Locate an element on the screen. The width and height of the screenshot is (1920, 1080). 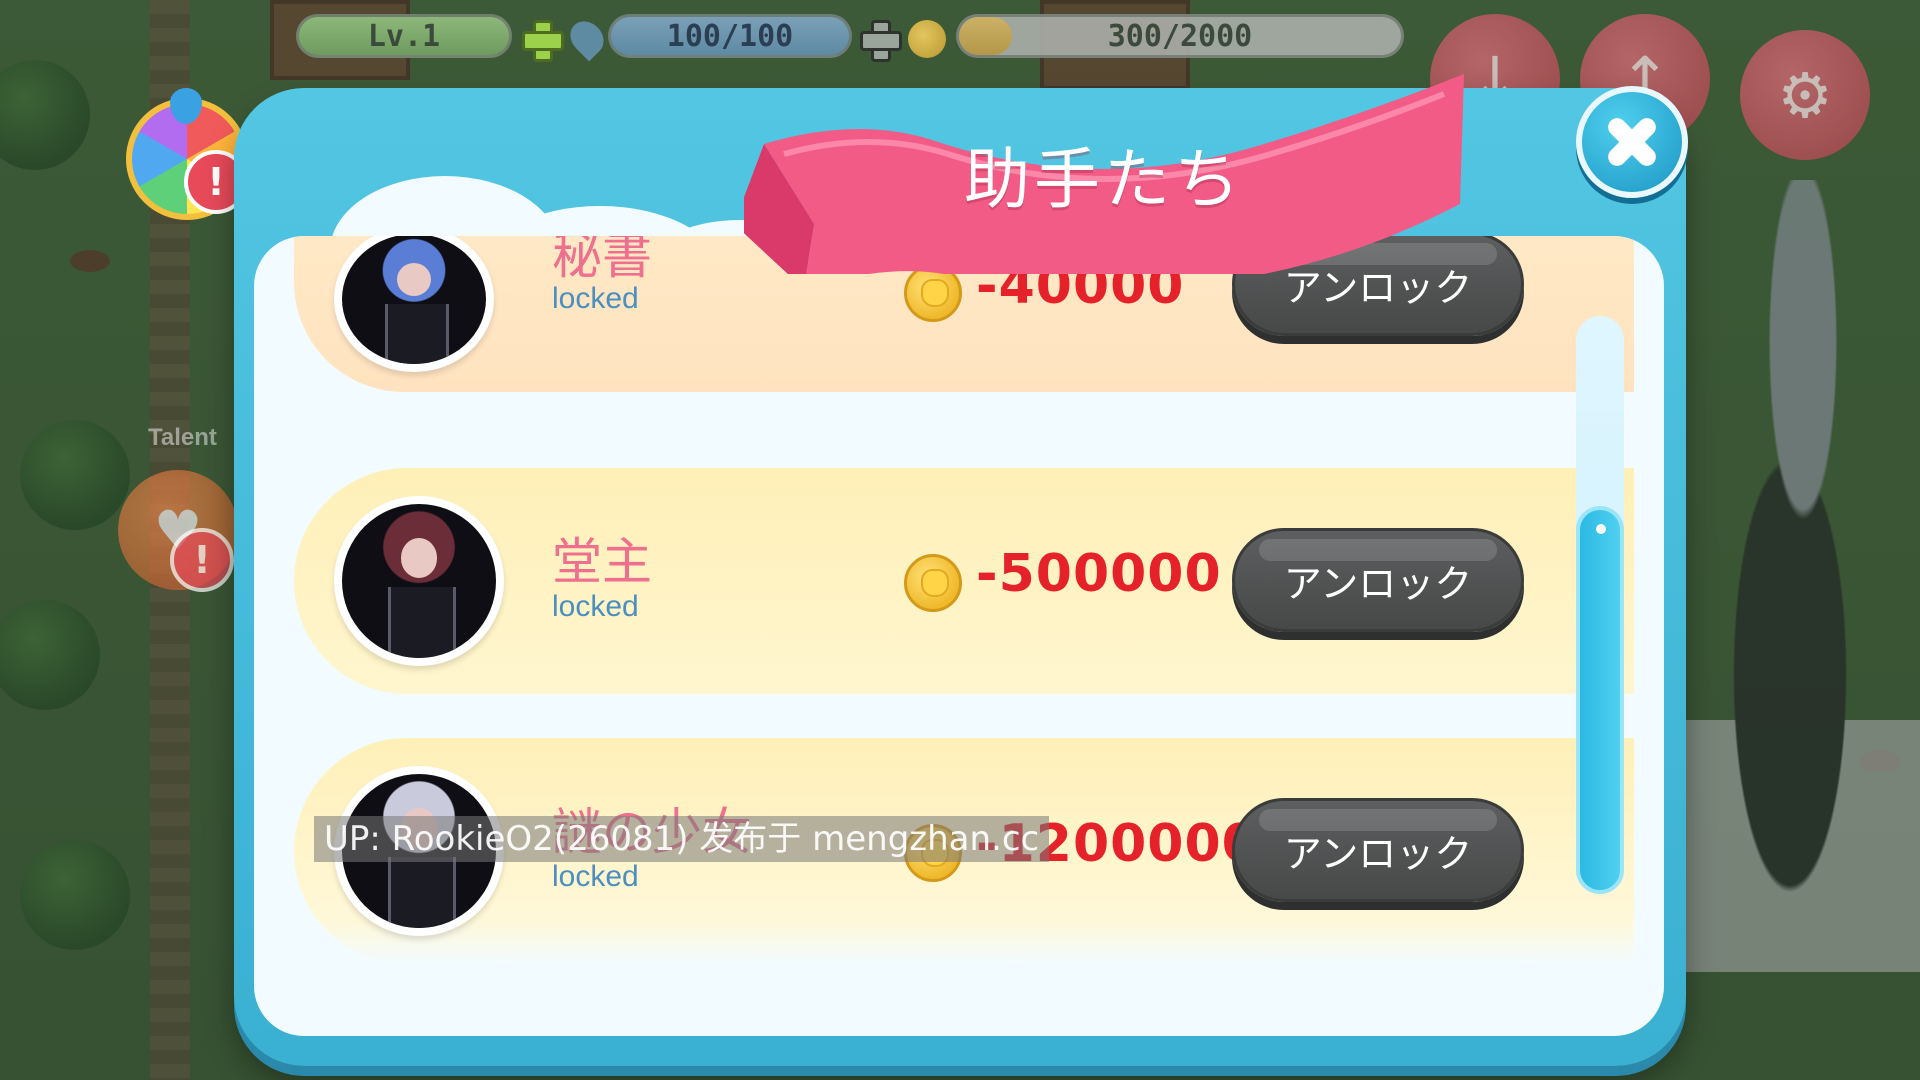
watermark-overlay: UP: RookieO2(26081) 发布于 mengzhan.cc is located at coordinates (682, 839).